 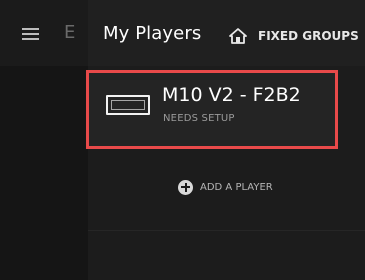 I want to click on page-title: My Players, so click(x=152, y=33).